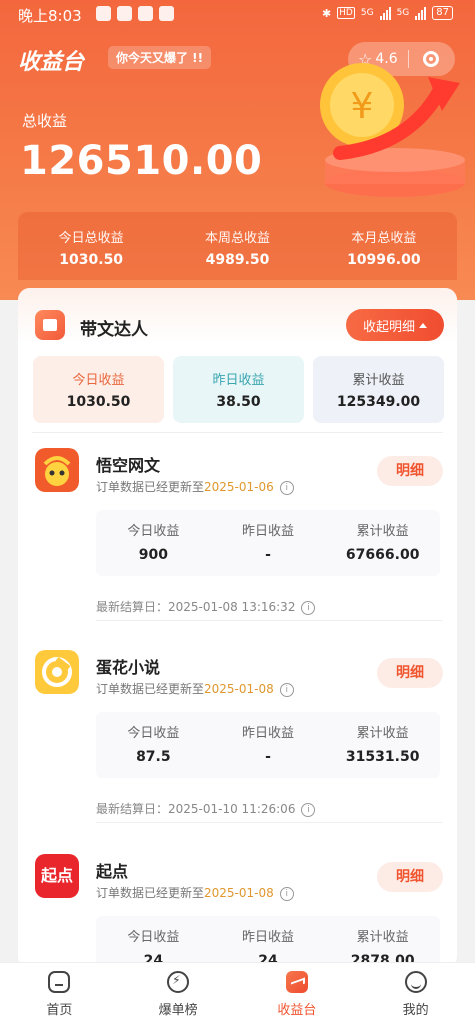 This screenshot has width=475, height=1025. I want to click on settlement-info: 最新结算日：2025-01-10 11:26:06 i, so click(206, 808).